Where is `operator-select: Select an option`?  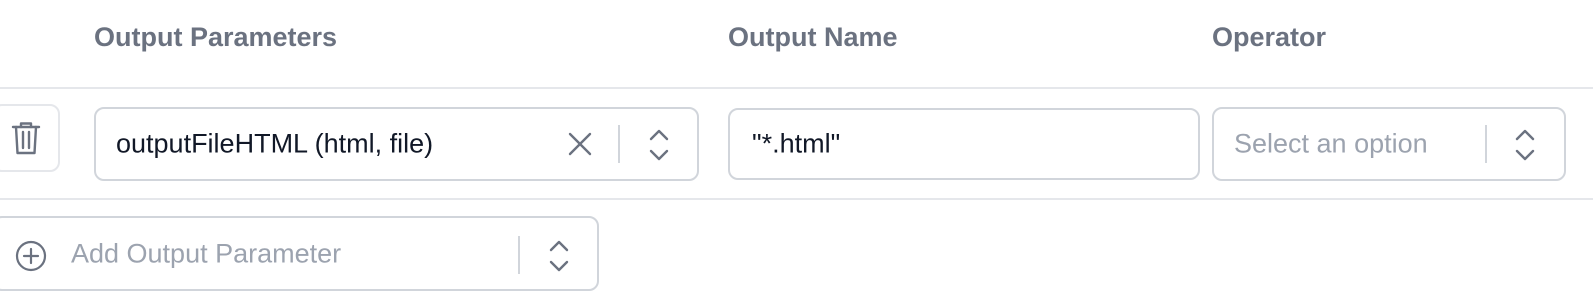
operator-select: Select an option is located at coordinates (1389, 144).